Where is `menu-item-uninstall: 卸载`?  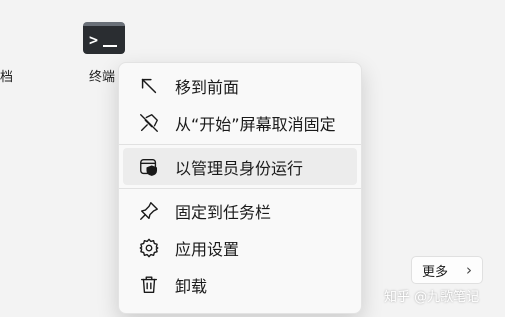 menu-item-uninstall: 卸载 is located at coordinates (240, 284).